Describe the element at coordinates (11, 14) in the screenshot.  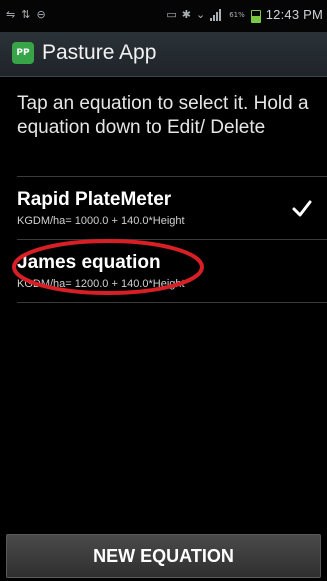
I see `usb-icon: ⇋` at that location.